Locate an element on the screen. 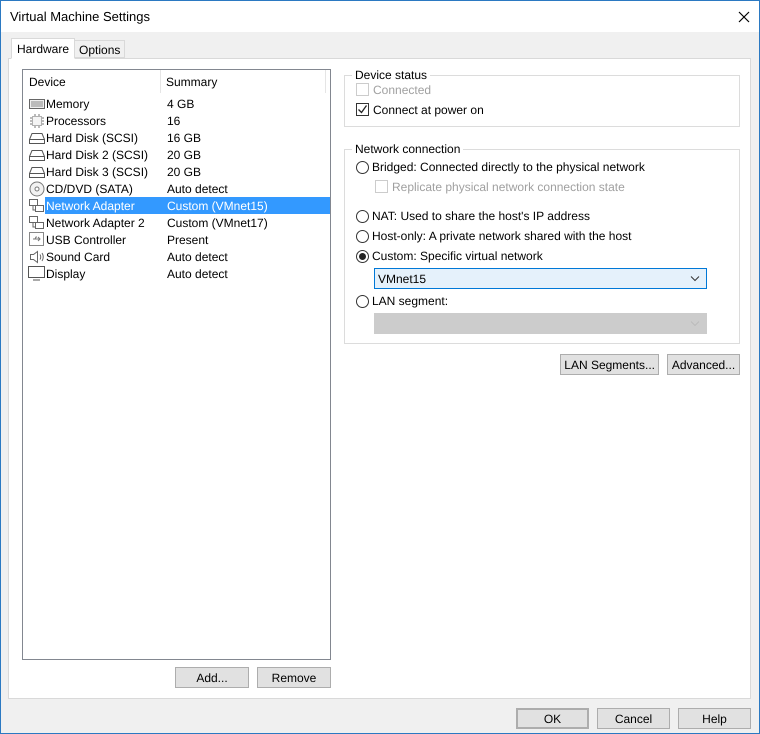  close-icon is located at coordinates (744, 17).